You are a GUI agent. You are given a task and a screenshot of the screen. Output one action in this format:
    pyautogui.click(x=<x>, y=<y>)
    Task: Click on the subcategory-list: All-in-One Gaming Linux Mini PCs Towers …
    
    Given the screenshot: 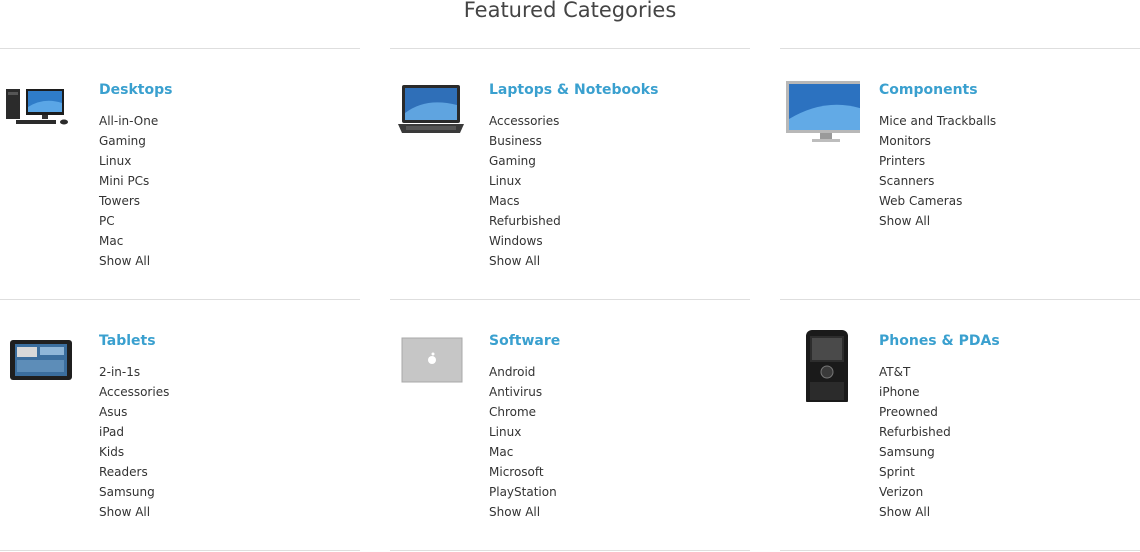 What is the action you would take?
    pyautogui.click(x=128, y=191)
    